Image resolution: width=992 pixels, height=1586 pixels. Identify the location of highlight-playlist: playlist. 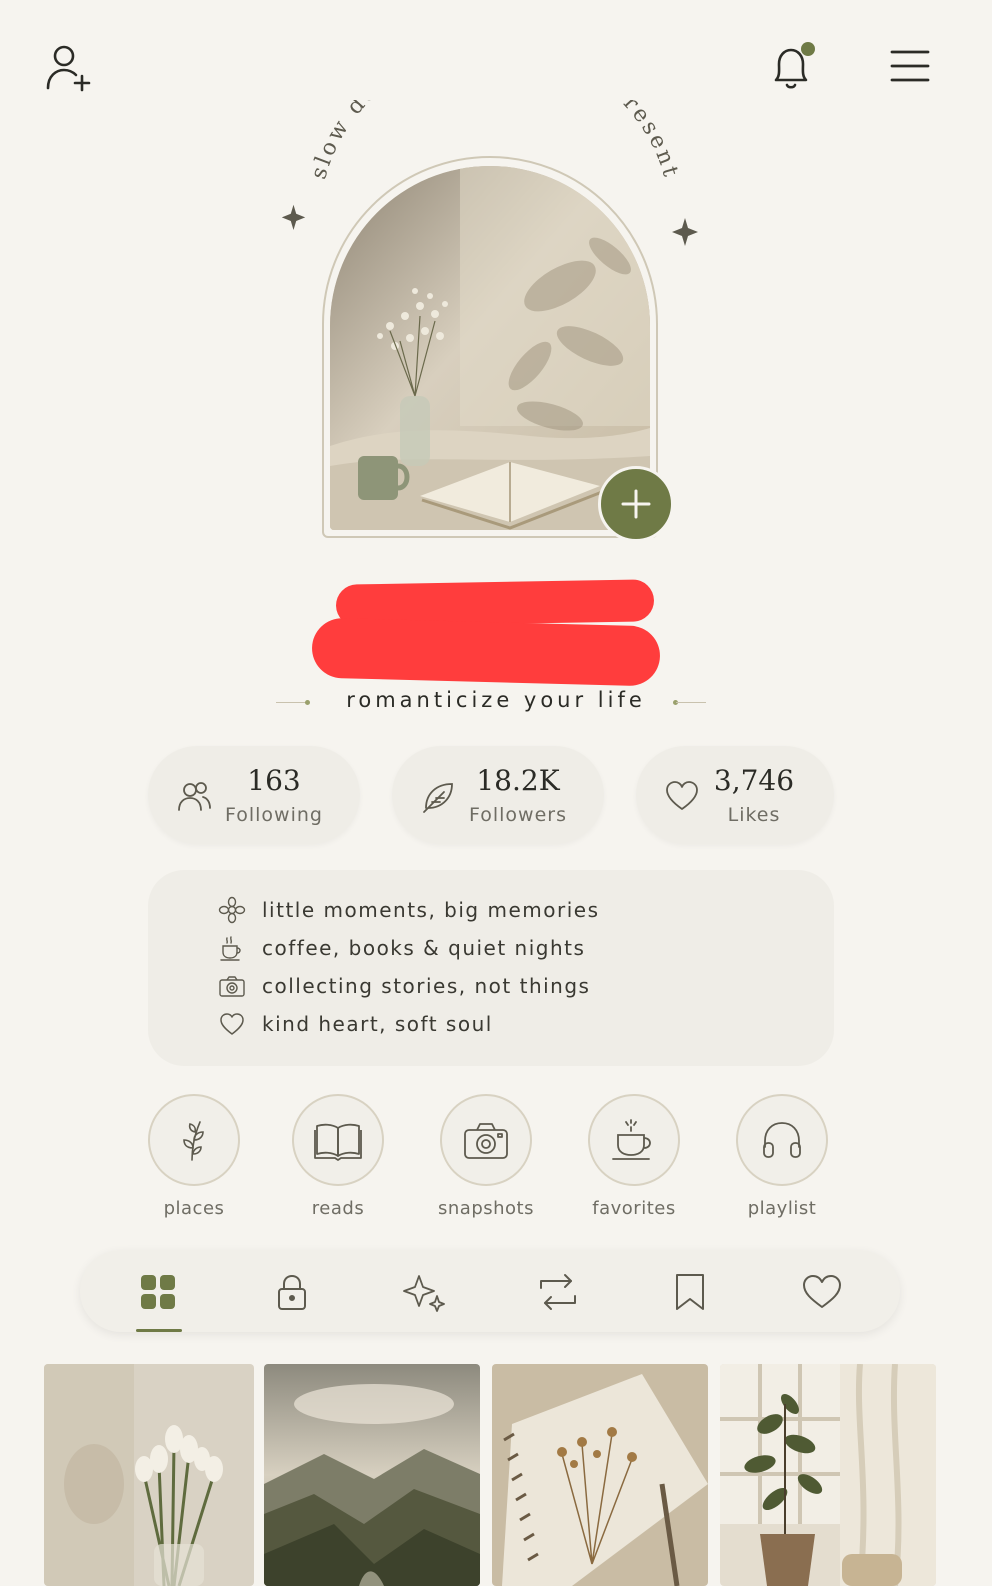
(782, 1156).